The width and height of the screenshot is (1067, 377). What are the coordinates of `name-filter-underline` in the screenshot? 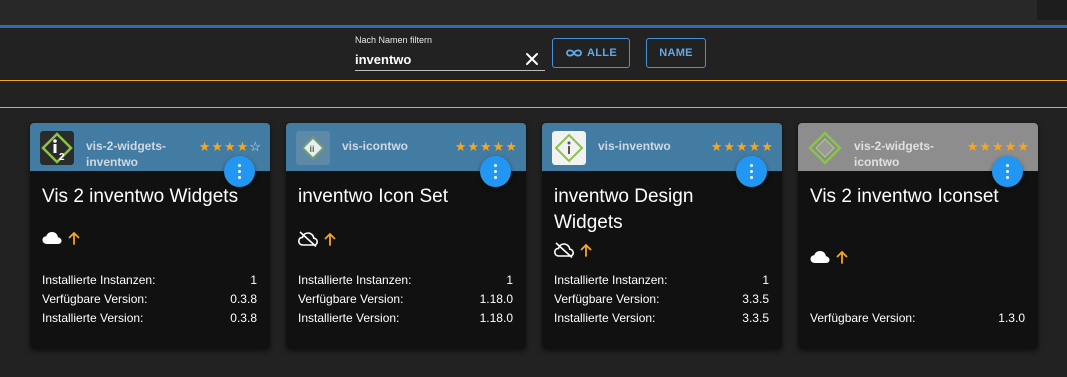 It's located at (450, 70).